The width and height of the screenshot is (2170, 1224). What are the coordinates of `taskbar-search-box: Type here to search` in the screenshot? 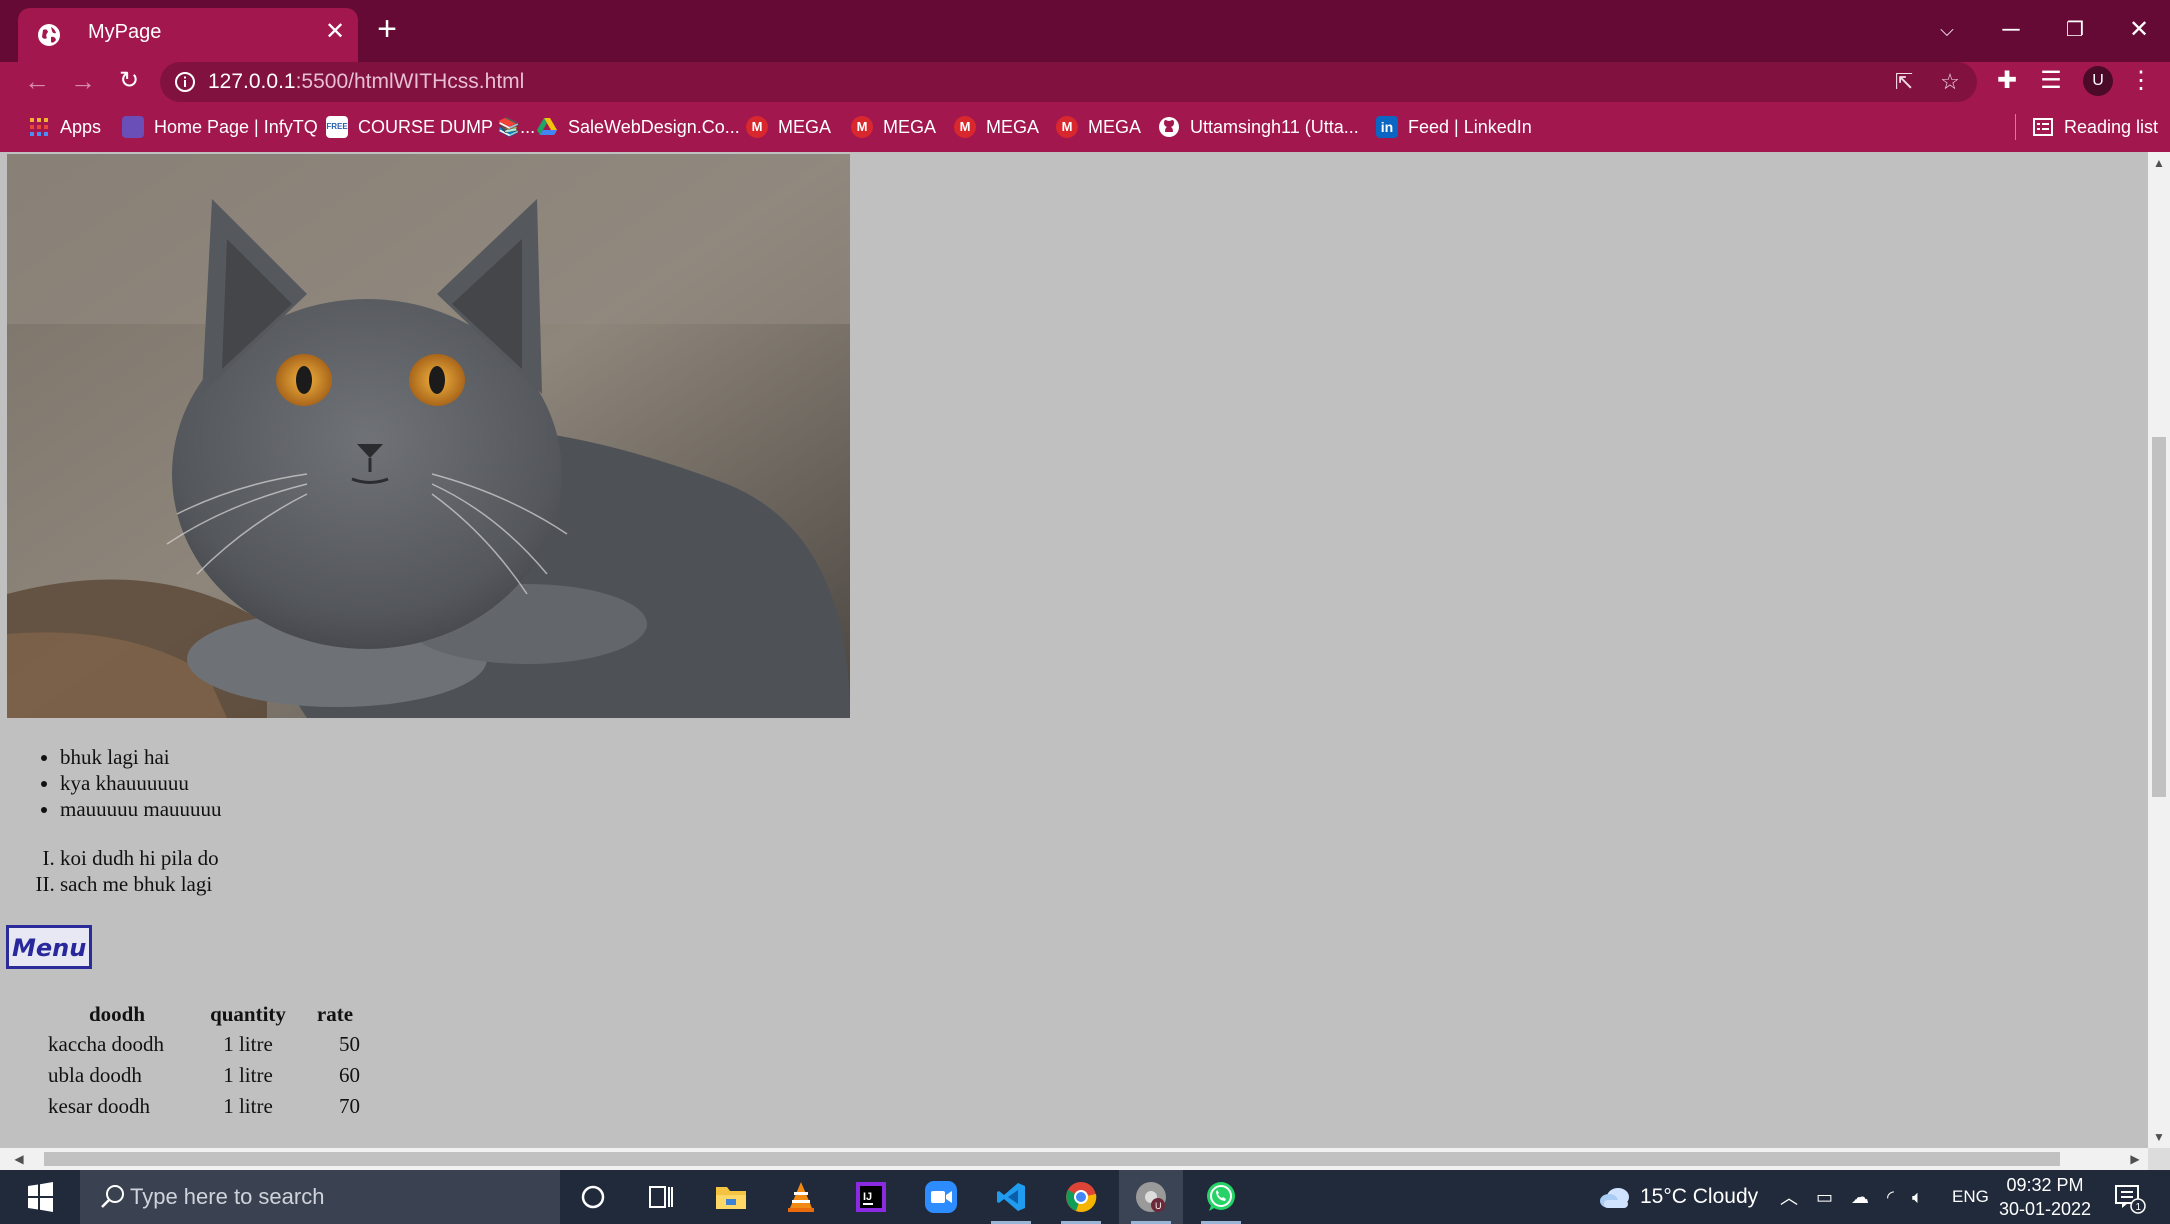 It's located at (320, 1197).